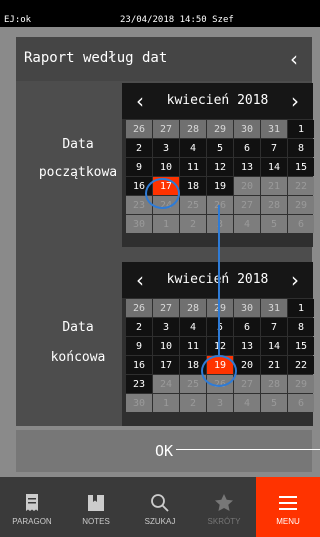  I want to click on end-day-cell: 8, so click(301, 327).